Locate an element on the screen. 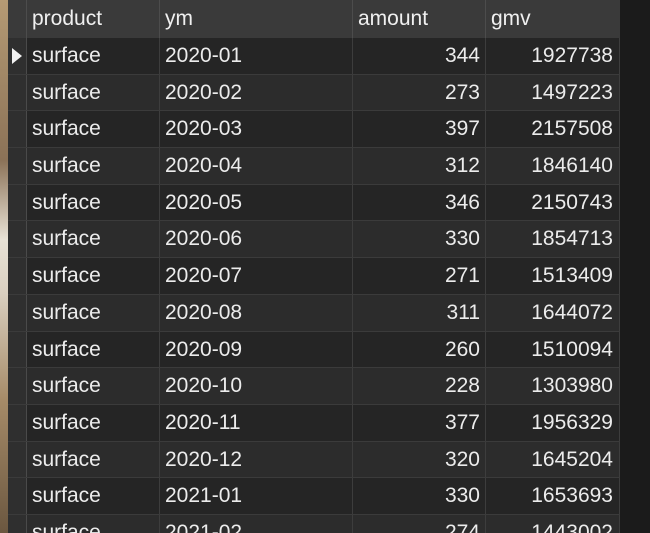 This screenshot has height=533, width=650. table-row: surface 2020-11 377 1956329 is located at coordinates (314, 423).